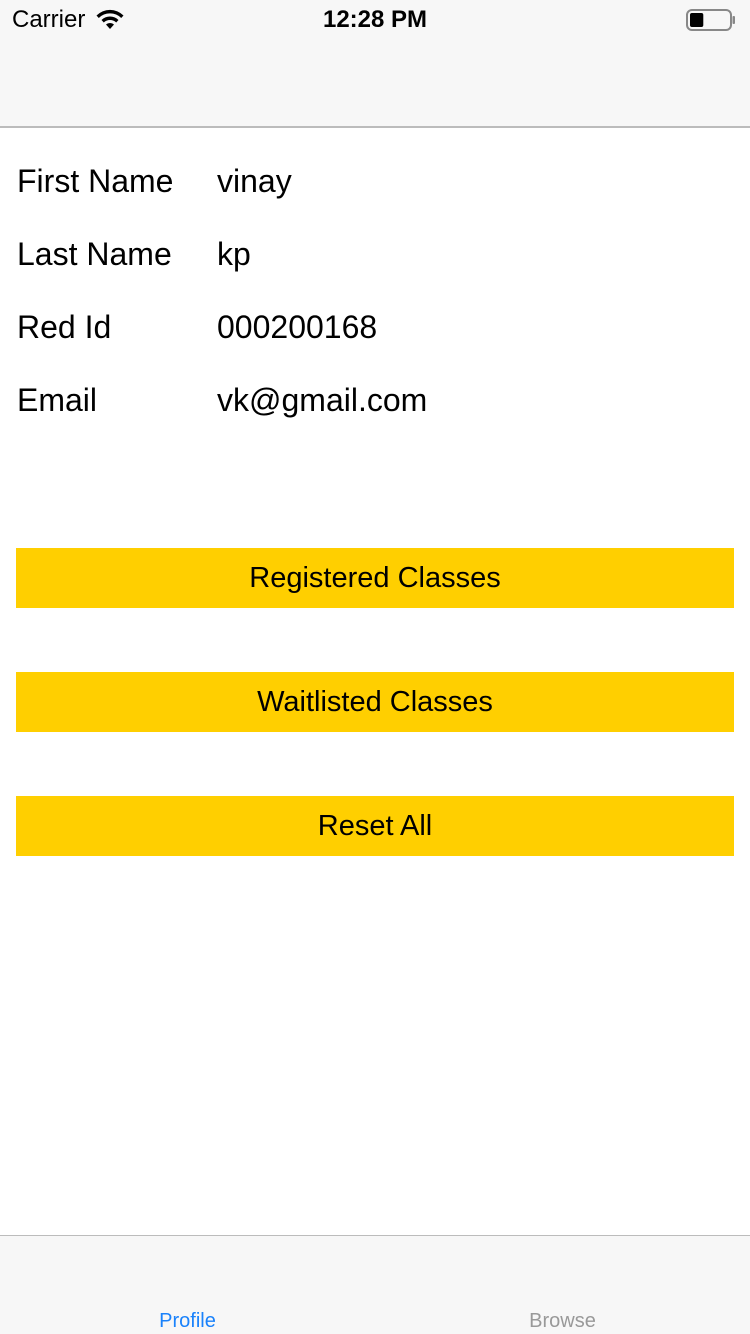 The height and width of the screenshot is (1334, 750). I want to click on profile-row-first-name: First Name vinay, so click(375, 181).